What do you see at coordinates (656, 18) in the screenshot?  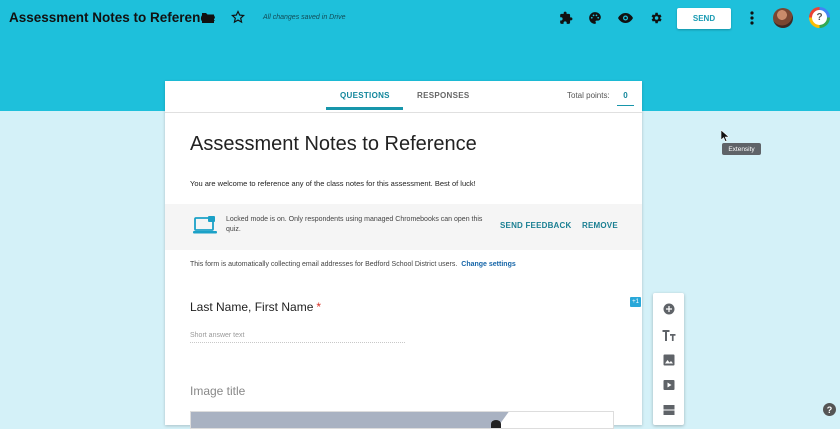 I see `gear-icon` at bounding box center [656, 18].